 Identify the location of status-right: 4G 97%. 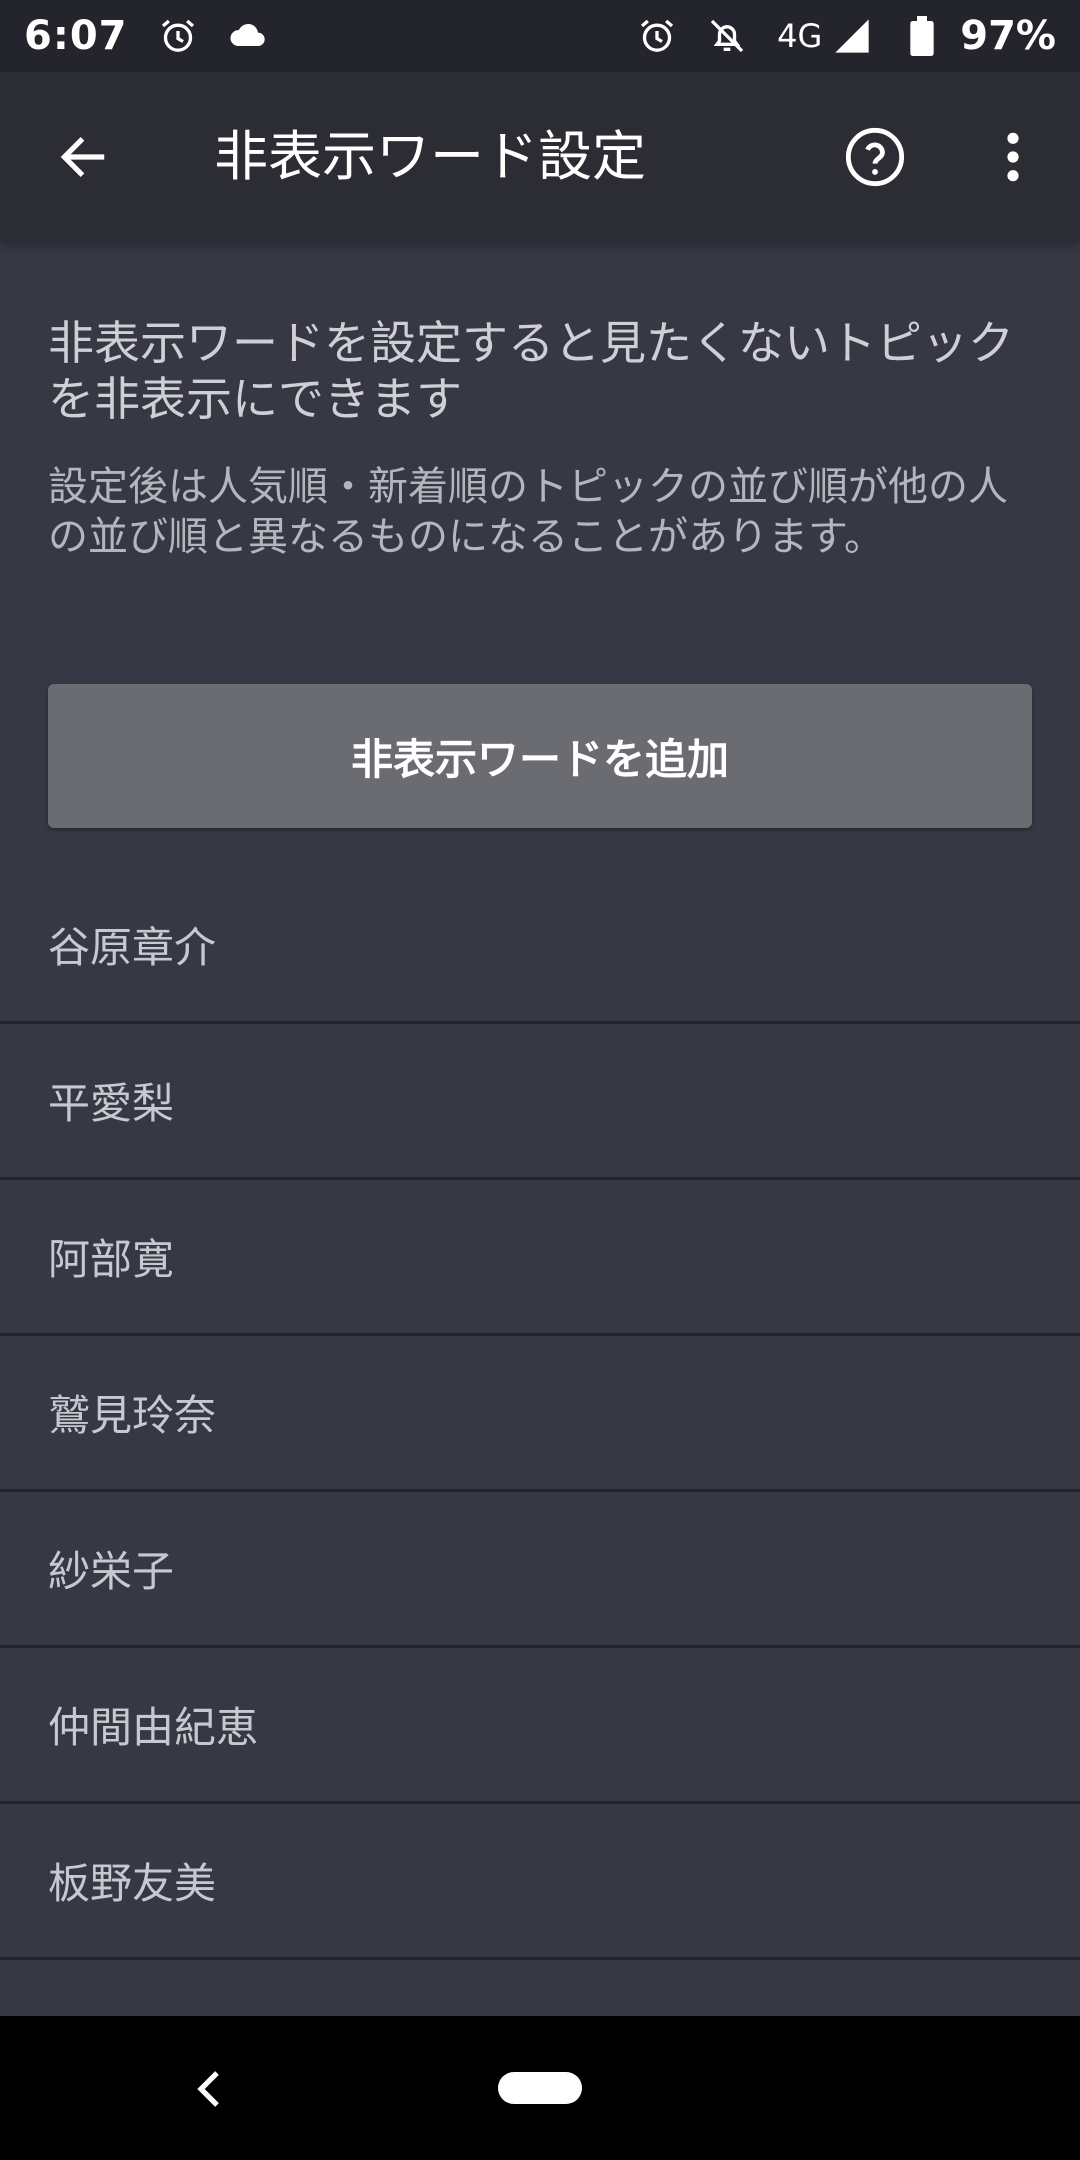
(846, 36).